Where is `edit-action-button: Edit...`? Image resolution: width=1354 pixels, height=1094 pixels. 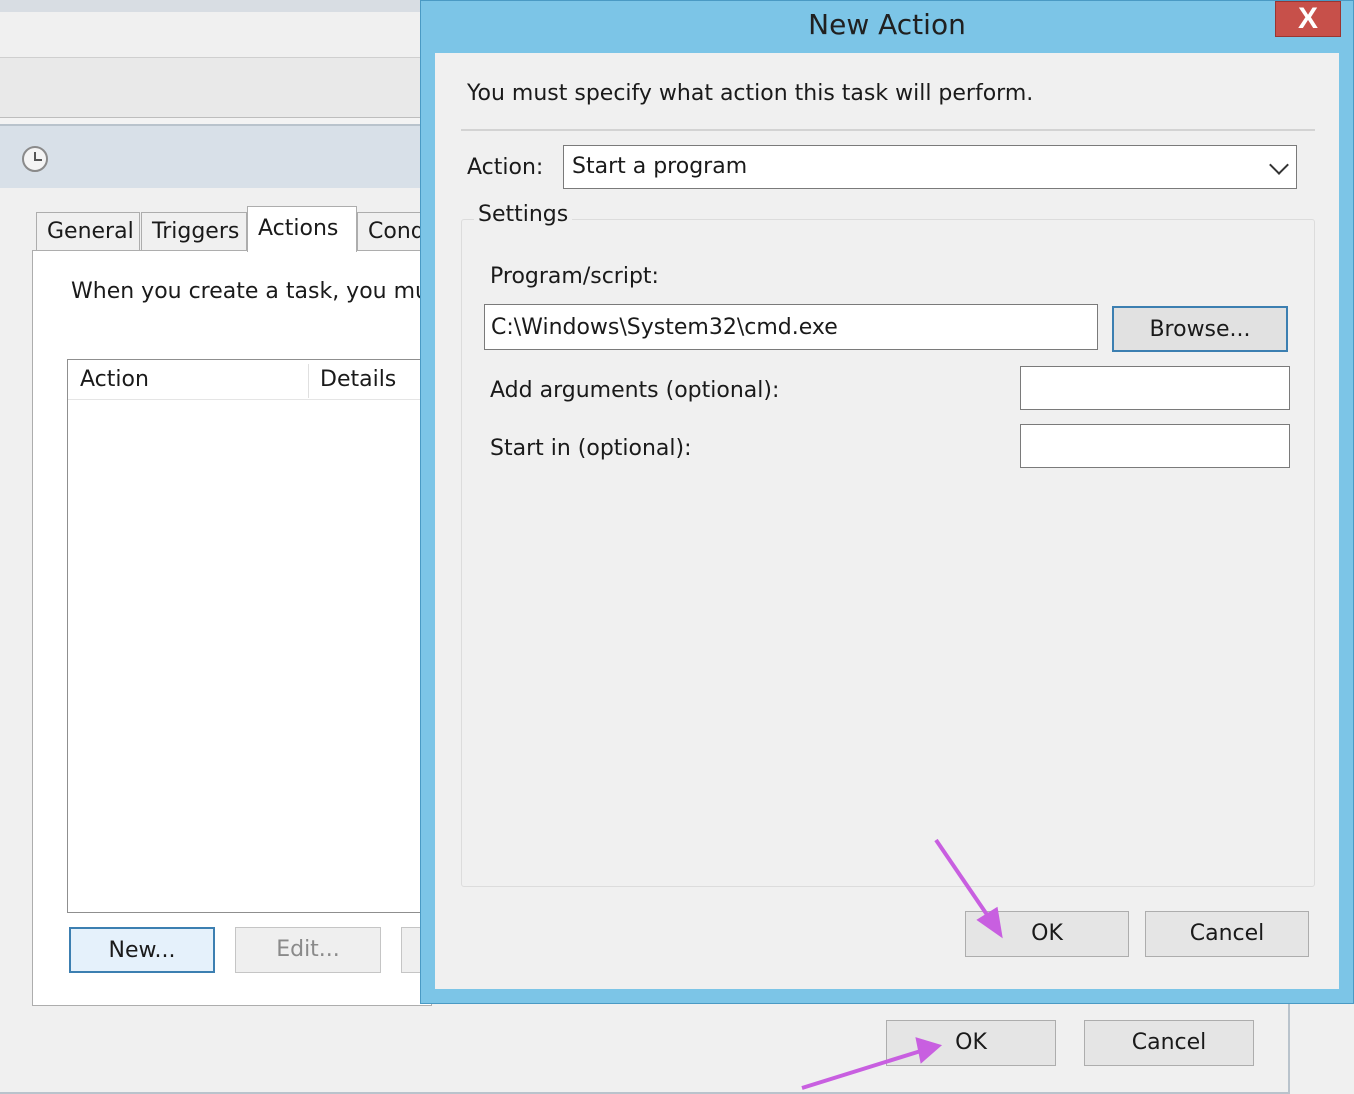 edit-action-button: Edit... is located at coordinates (308, 950).